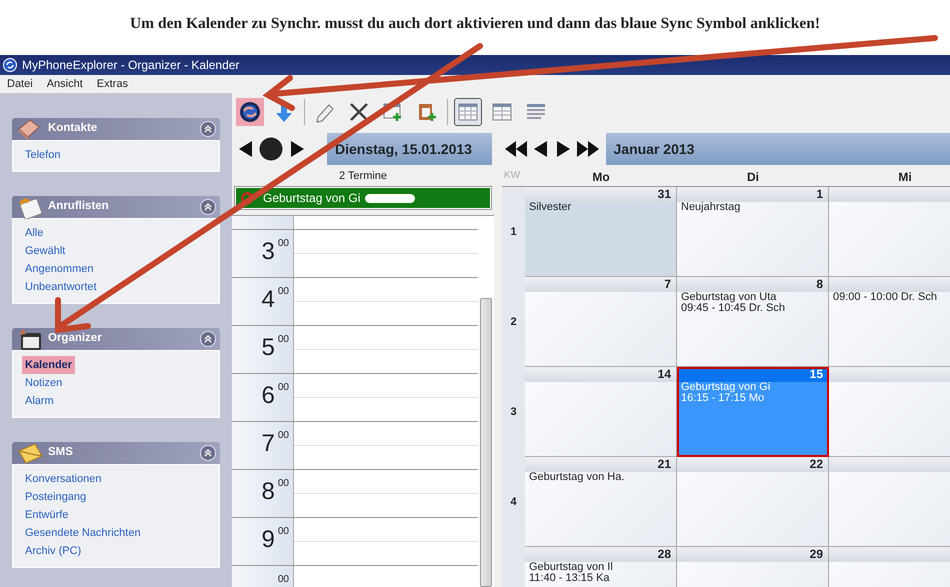  Describe the element at coordinates (268, 493) in the screenshot. I see `hour-label: 8` at that location.